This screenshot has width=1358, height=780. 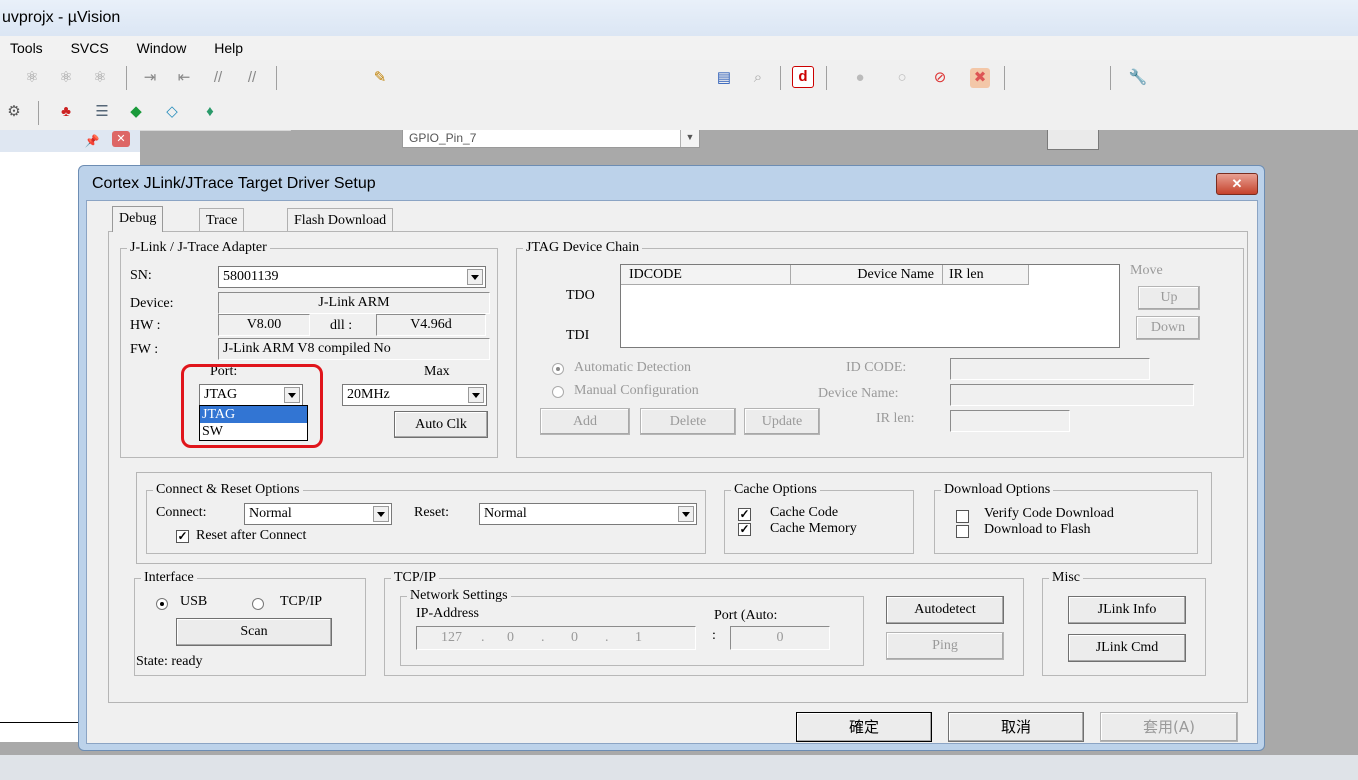 I want to click on menu-bar: Tools SVCS Window Help, so click(x=679, y=48).